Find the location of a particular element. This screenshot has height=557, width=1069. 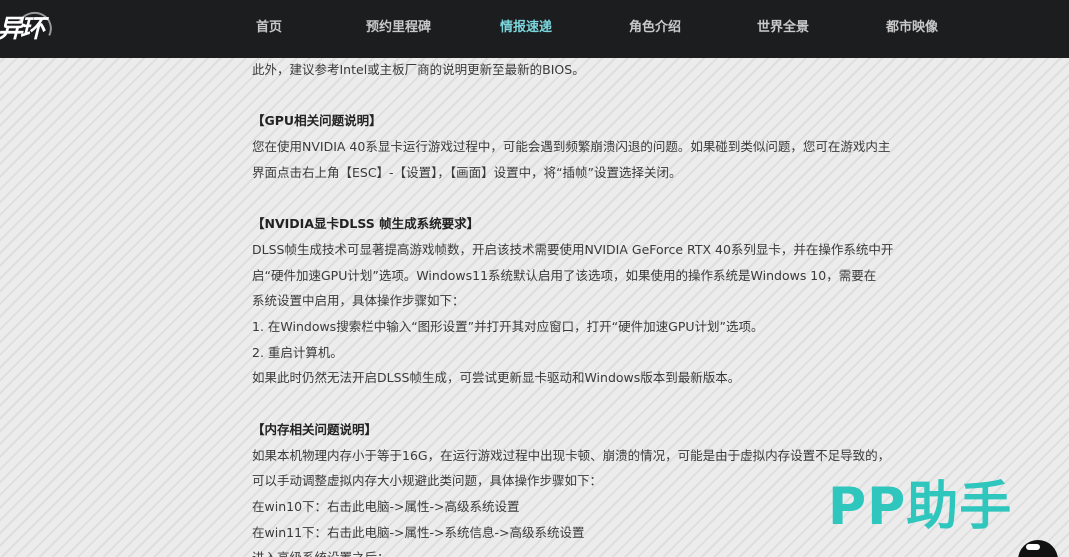

nav-item-world: 世界全景 is located at coordinates (783, 28).